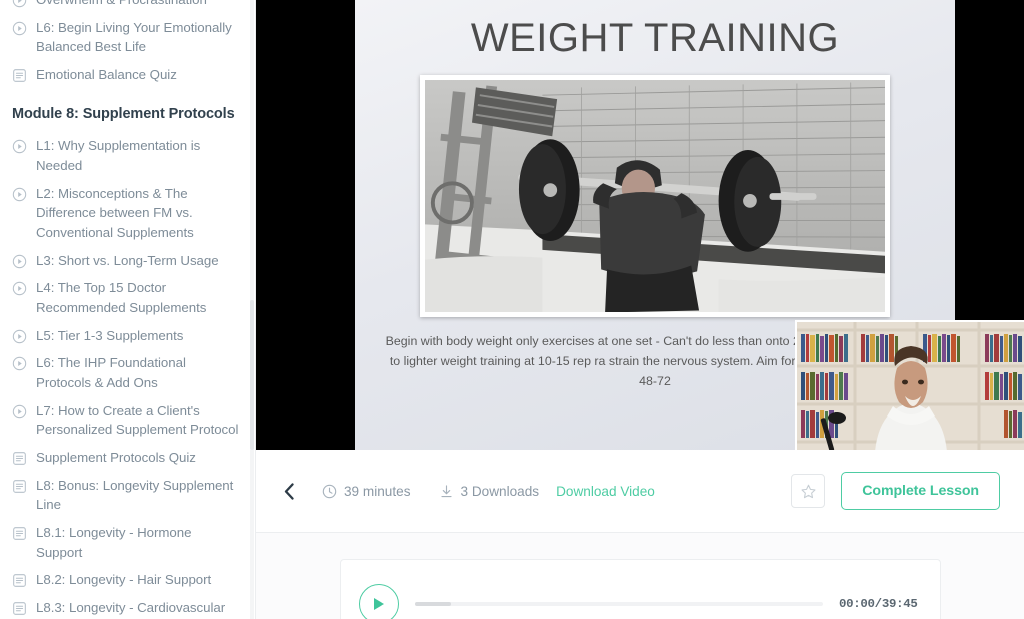  I want to click on audio-play-button, so click(378, 601).